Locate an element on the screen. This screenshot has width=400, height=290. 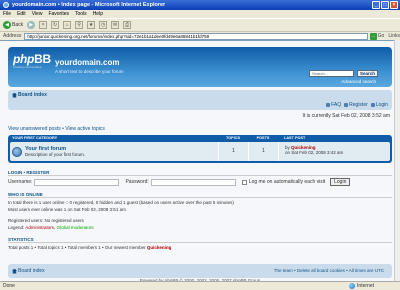
online-divider is located at coordinates (200, 197).